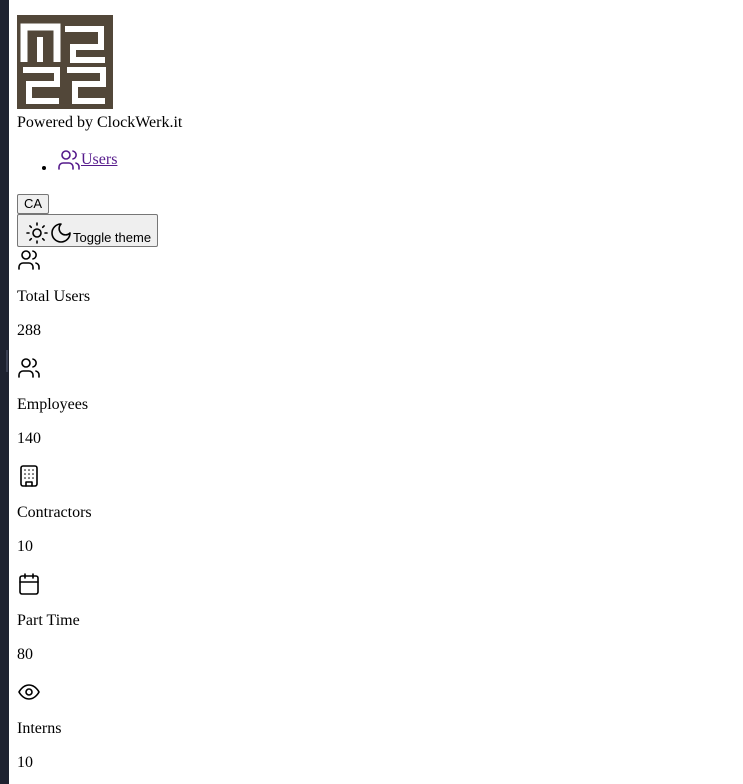  Describe the element at coordinates (377, 618) in the screenshot. I see `stat-card-part-time: Part Time 80` at that location.